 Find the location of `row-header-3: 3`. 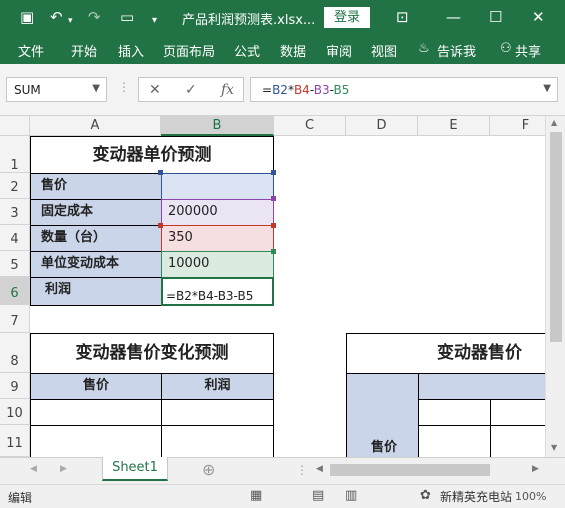

row-header-3: 3 is located at coordinates (15, 212).